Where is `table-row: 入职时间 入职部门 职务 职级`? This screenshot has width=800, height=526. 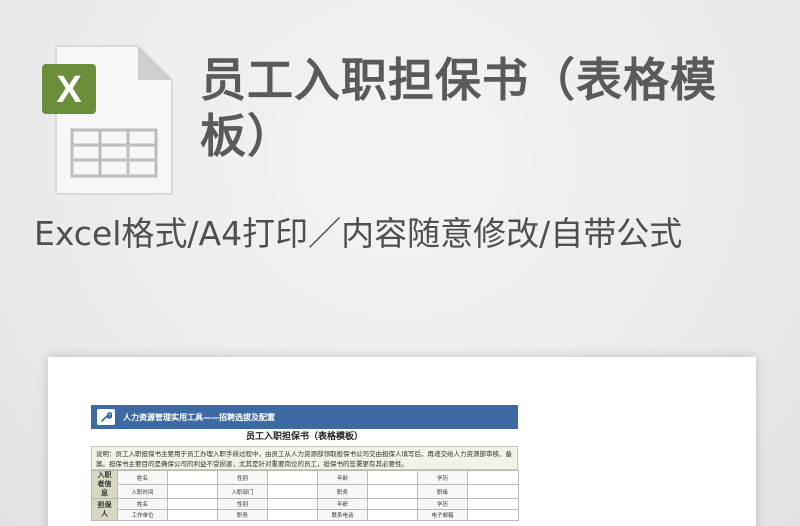
table-row: 入职时间 入职部门 职务 职级 is located at coordinates (305, 491).